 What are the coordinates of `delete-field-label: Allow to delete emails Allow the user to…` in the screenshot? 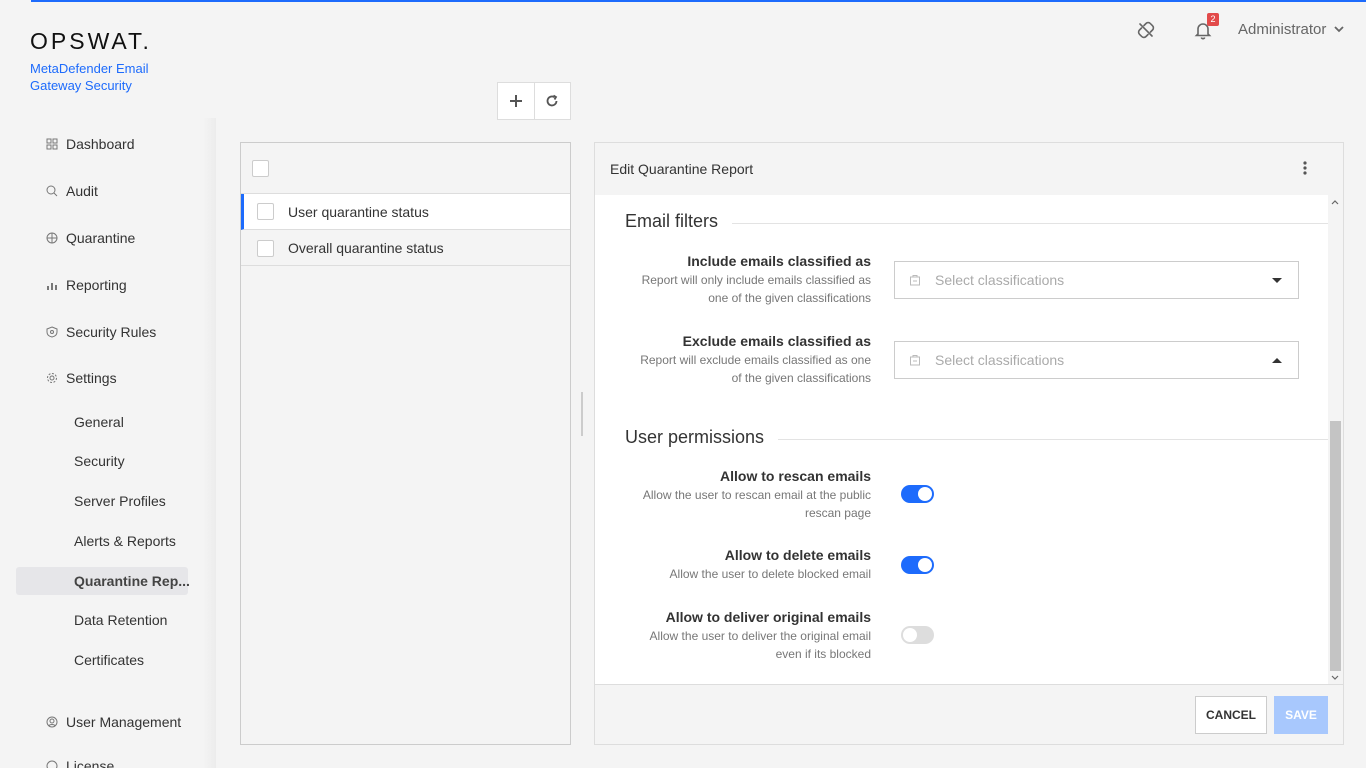 It's located at (770, 564).